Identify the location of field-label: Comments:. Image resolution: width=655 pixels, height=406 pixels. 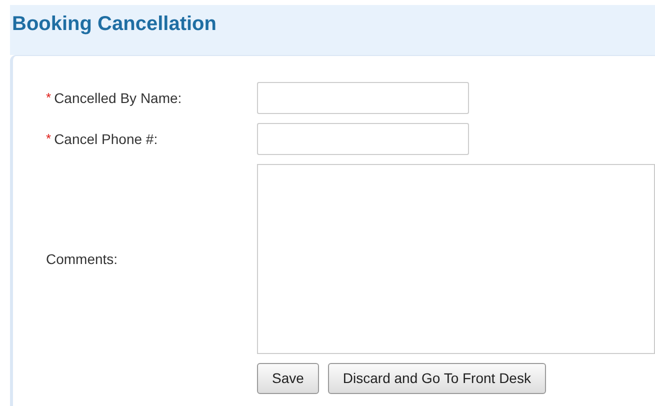
(82, 259).